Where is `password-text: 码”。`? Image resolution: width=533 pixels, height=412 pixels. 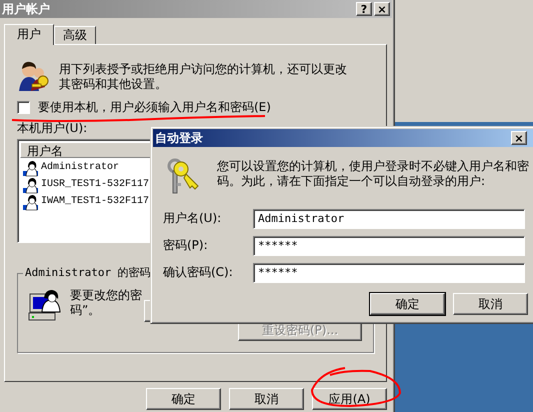 password-text: 码”。 is located at coordinates (86, 310).